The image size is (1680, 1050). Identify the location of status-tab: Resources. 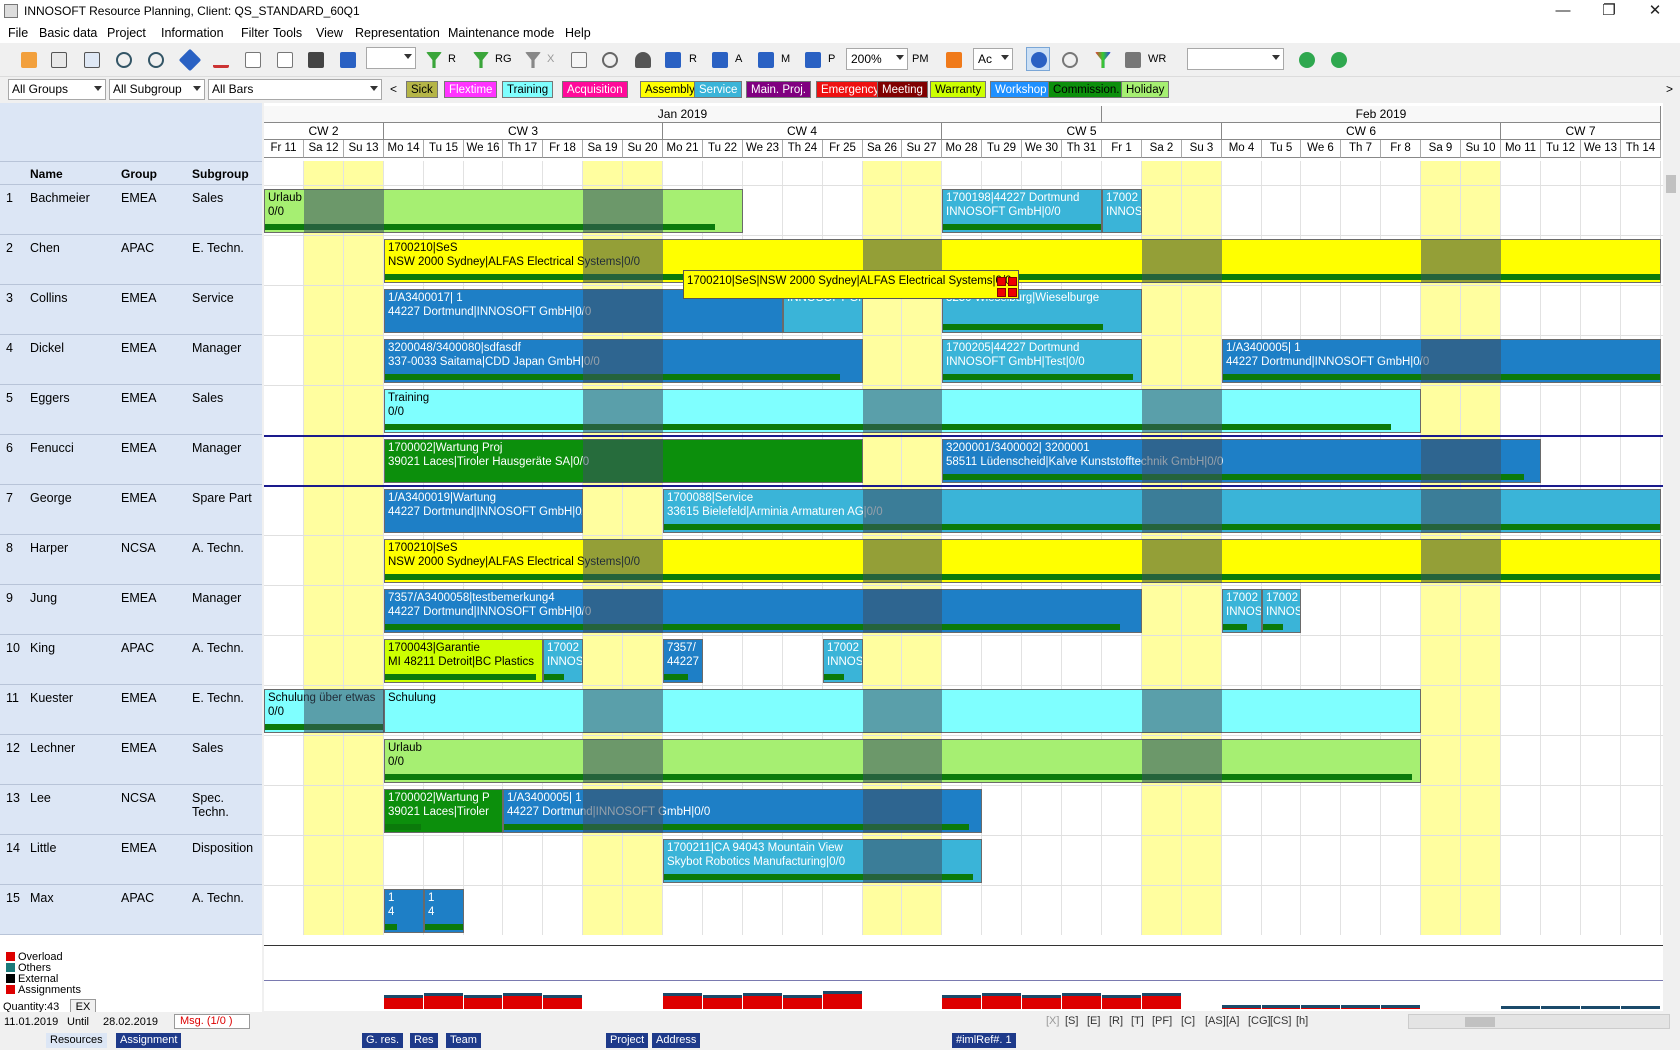
(76, 1040).